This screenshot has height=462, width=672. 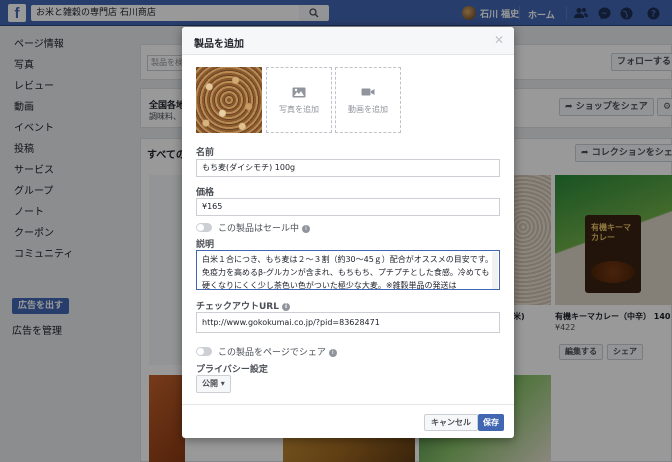 I want to click on checkout-label-text: チェックアウトURL, so click(x=237, y=307).